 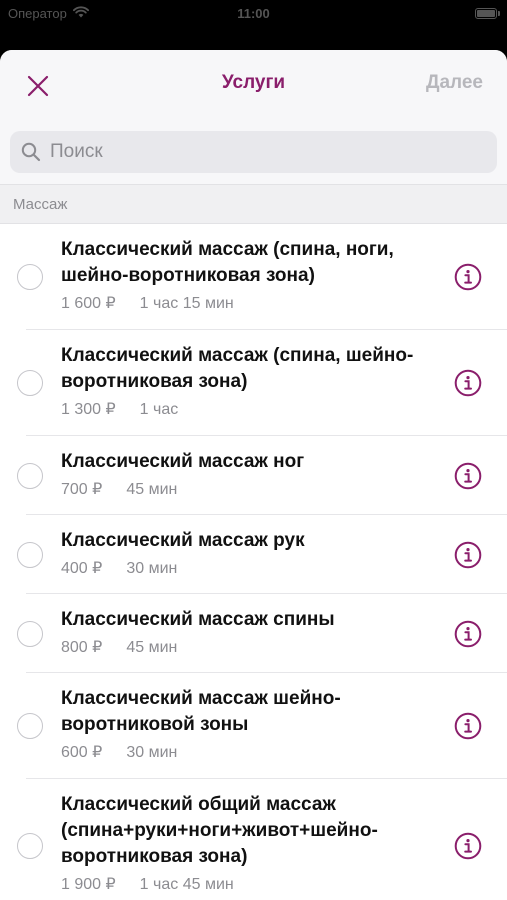 What do you see at coordinates (88, 884) in the screenshot?
I see `service-price: 1 900 ₽` at bounding box center [88, 884].